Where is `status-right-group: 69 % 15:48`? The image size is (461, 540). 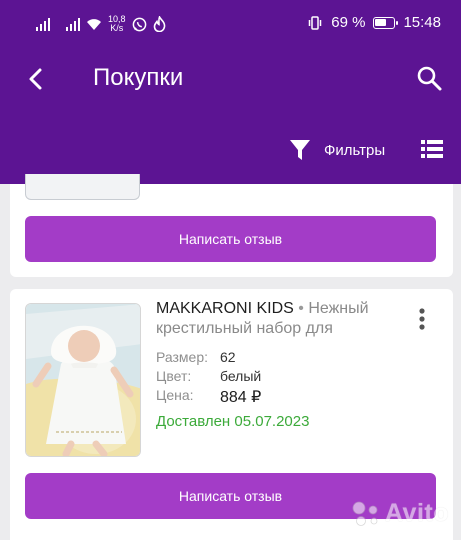 status-right-group: 69 % 15:48 is located at coordinates (374, 22).